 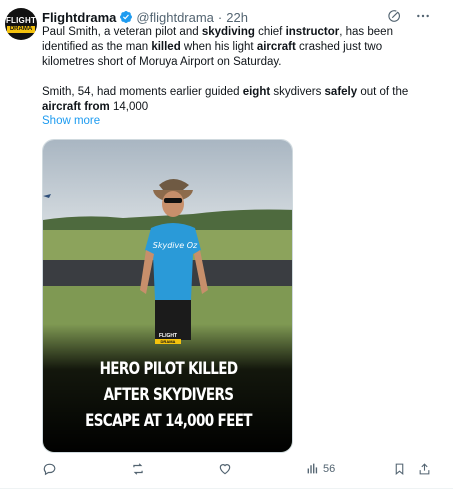 I want to click on avatar-logo-line1: FLIGHT, so click(x=21, y=20).